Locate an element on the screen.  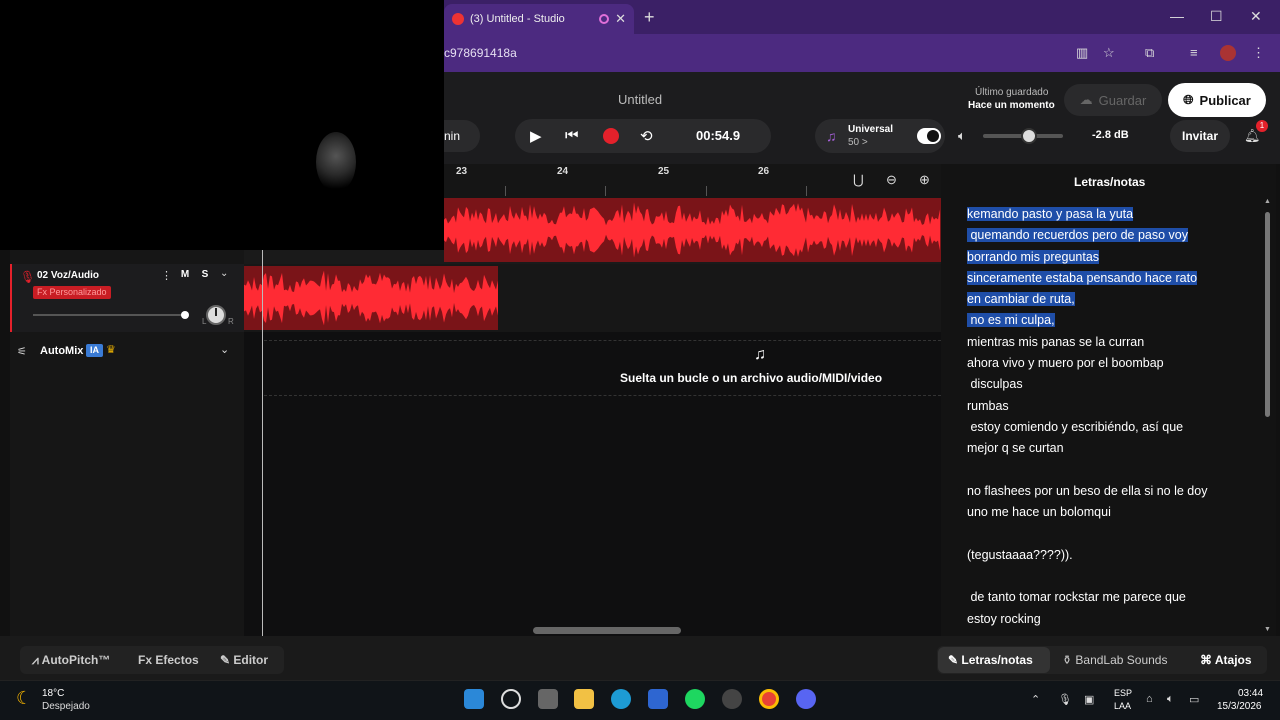
weather-condition: Despejado is located at coordinates (66, 706).